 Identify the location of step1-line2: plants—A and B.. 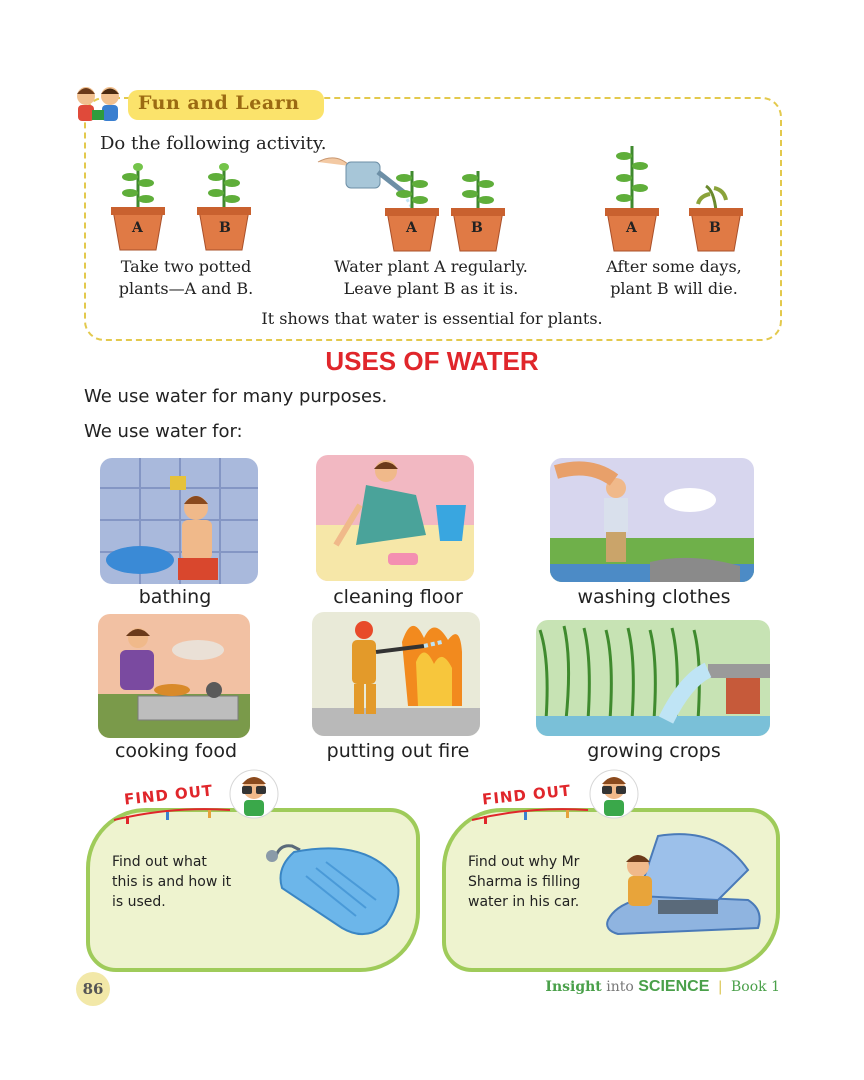
(186, 288).